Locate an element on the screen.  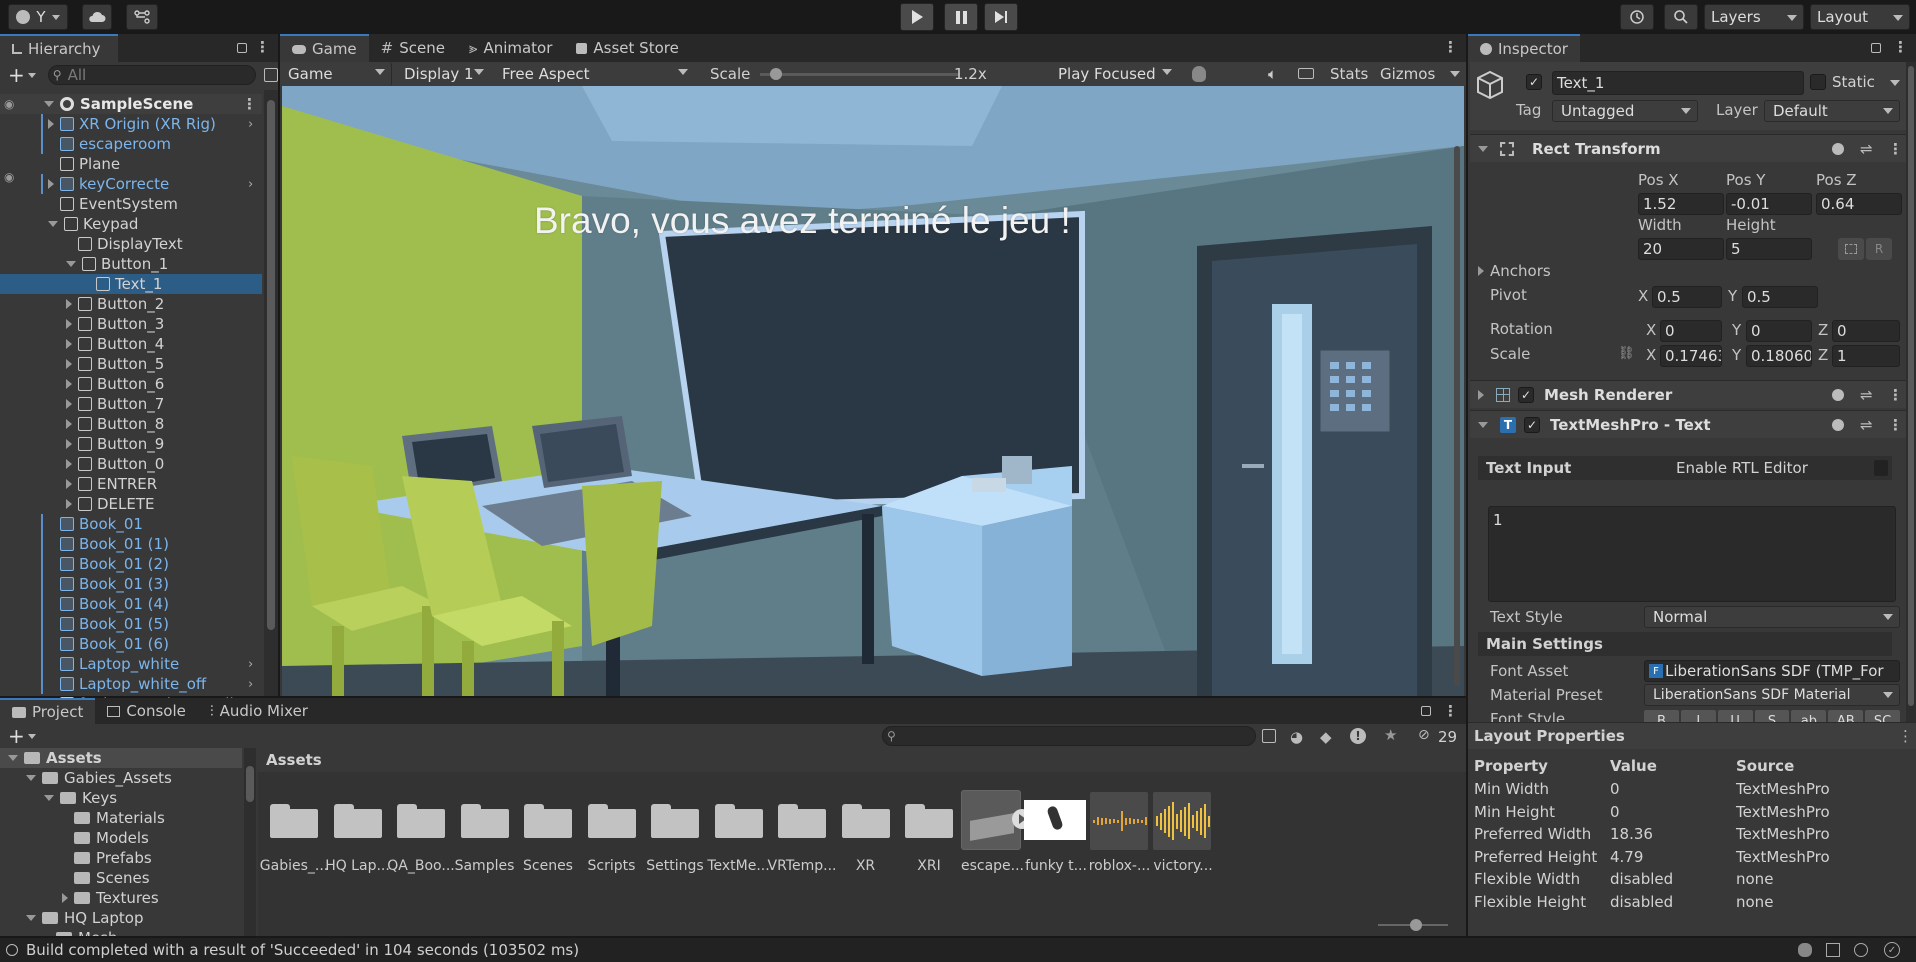
hierarchy-item: Laptop_white_off › is located at coordinates (131, 684).